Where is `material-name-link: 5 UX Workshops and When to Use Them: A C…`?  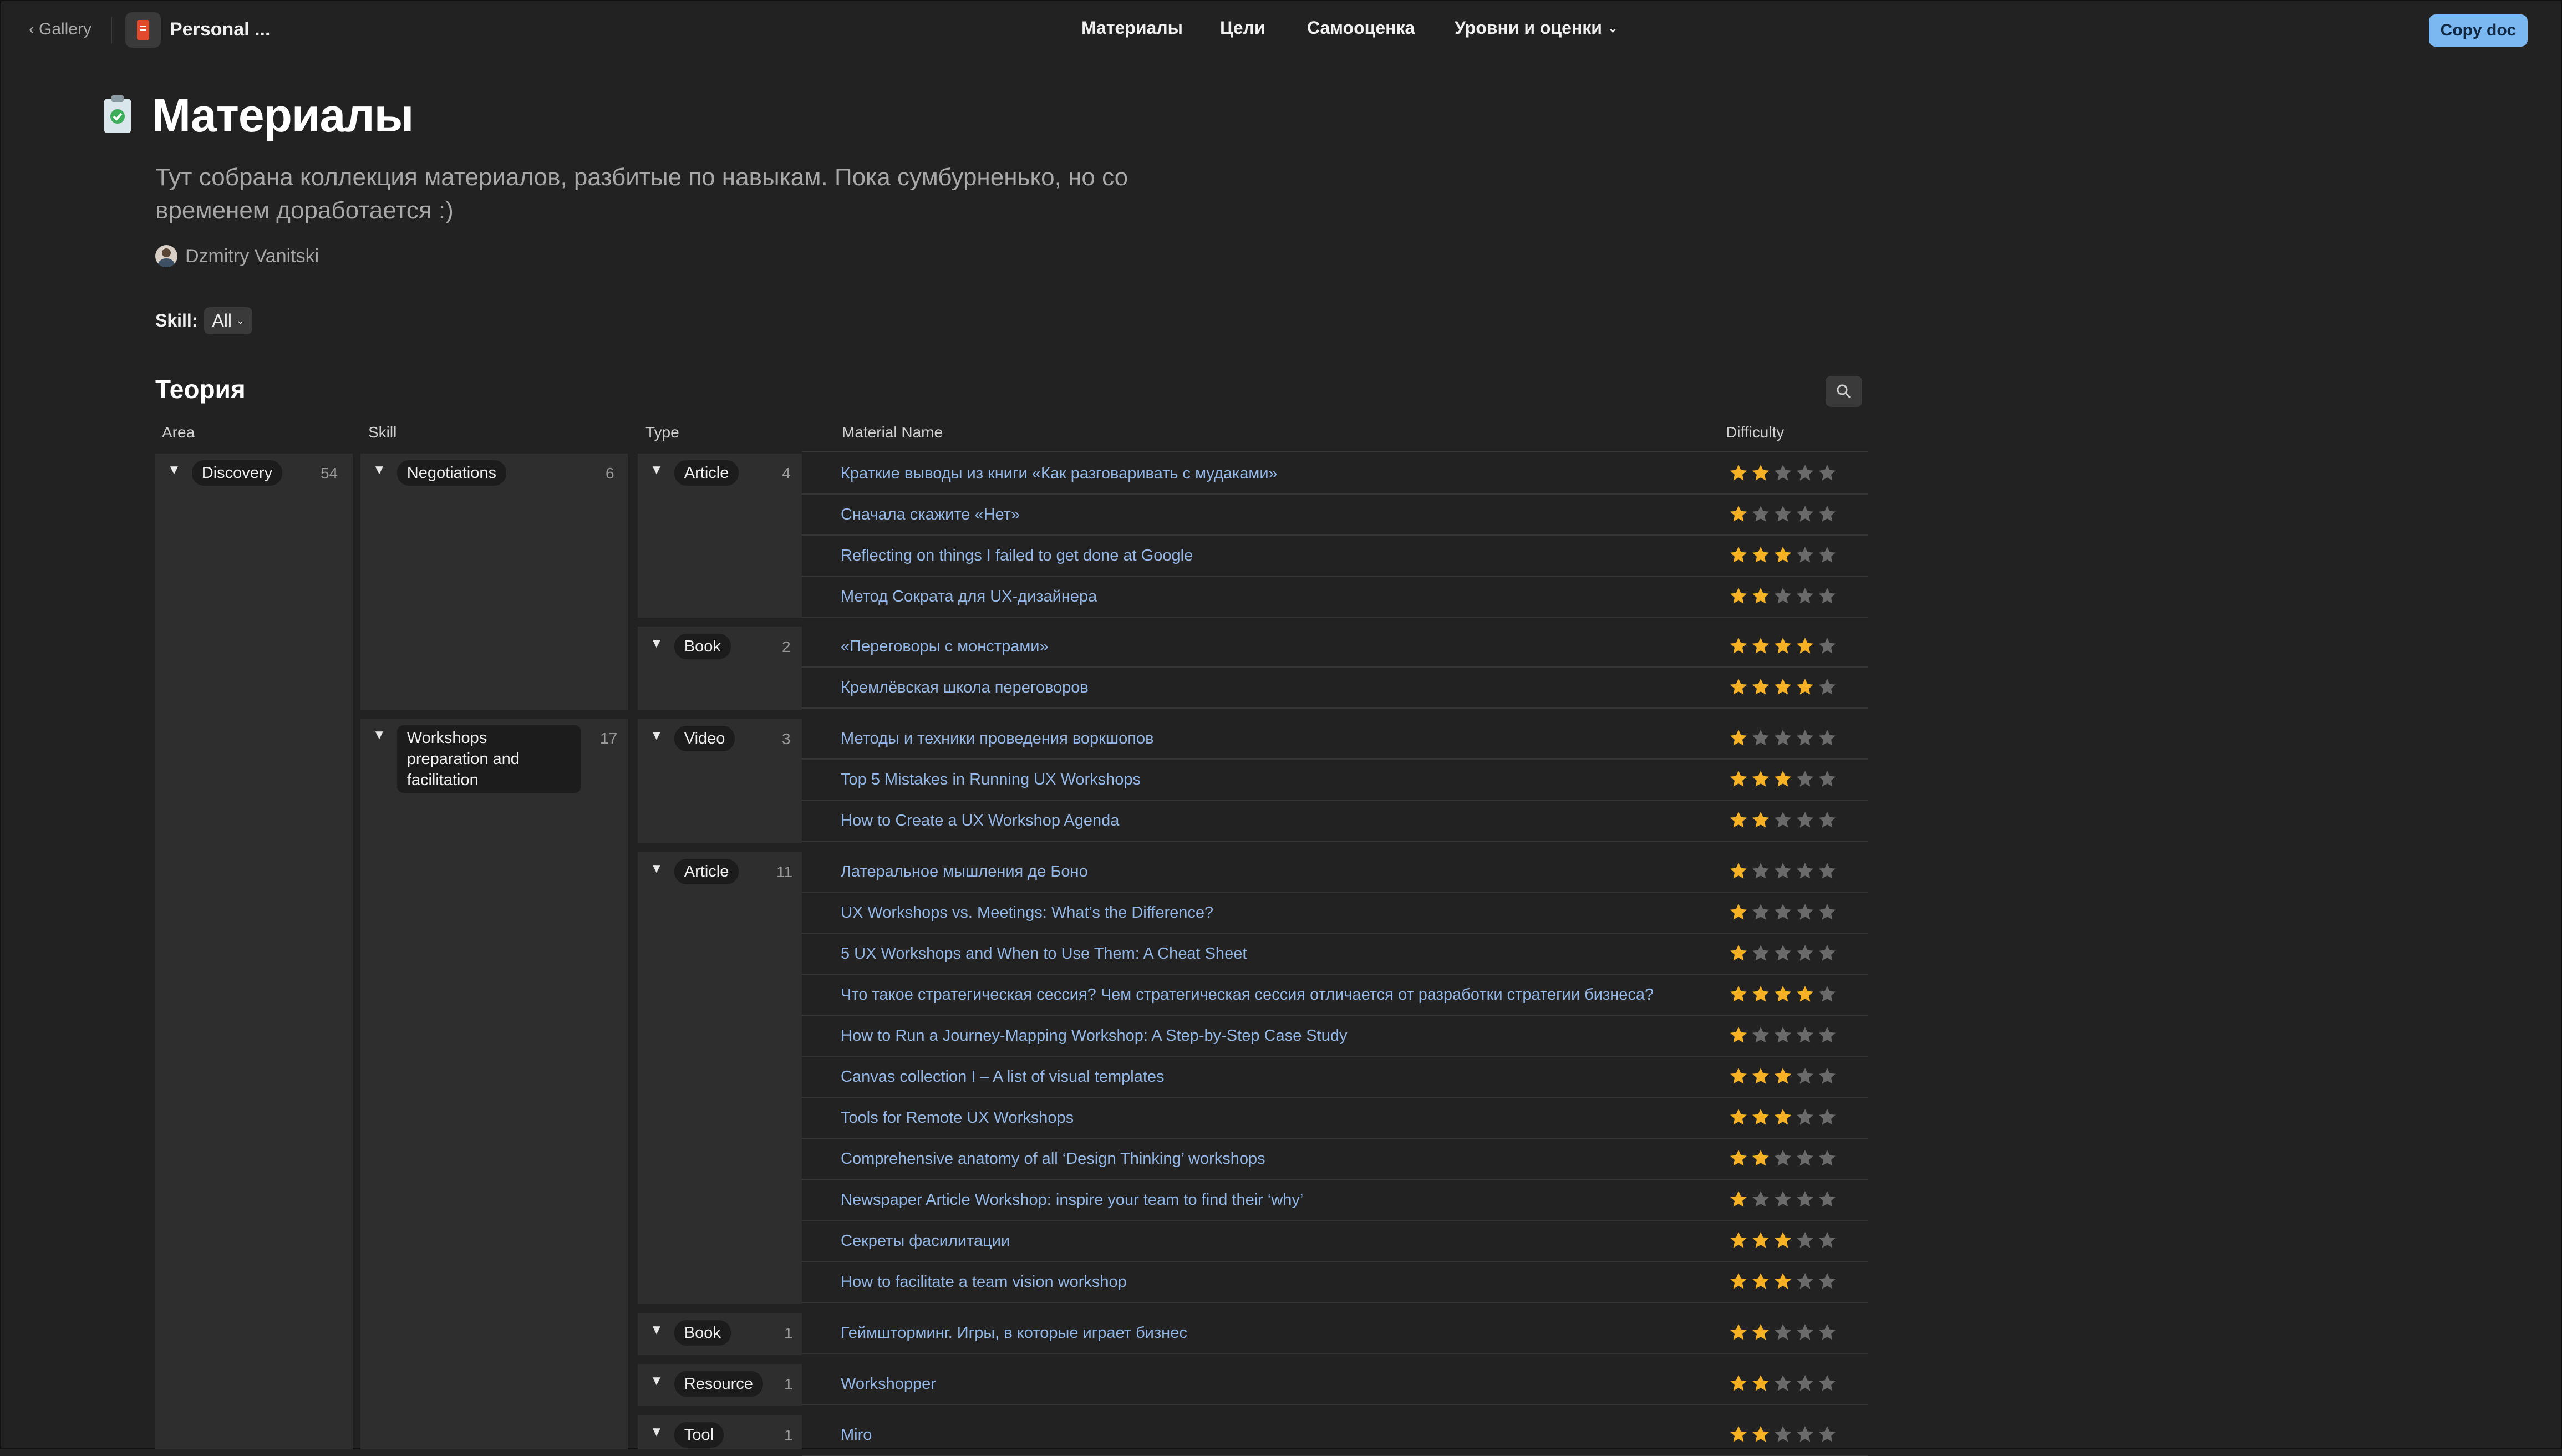
material-name-link: 5 UX Workshops and When to Use Them: A C… is located at coordinates (1044, 954).